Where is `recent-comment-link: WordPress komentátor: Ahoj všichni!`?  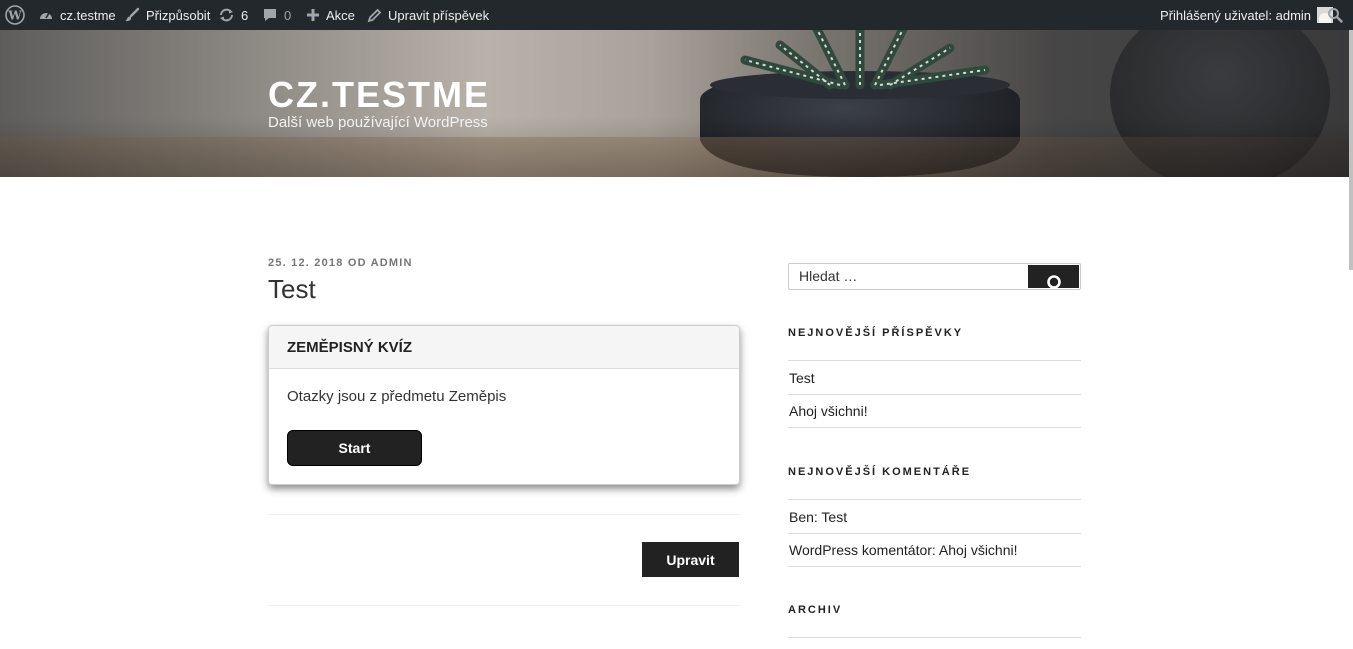
recent-comment-link: WordPress komentátor: Ahoj všichni! is located at coordinates (934, 550).